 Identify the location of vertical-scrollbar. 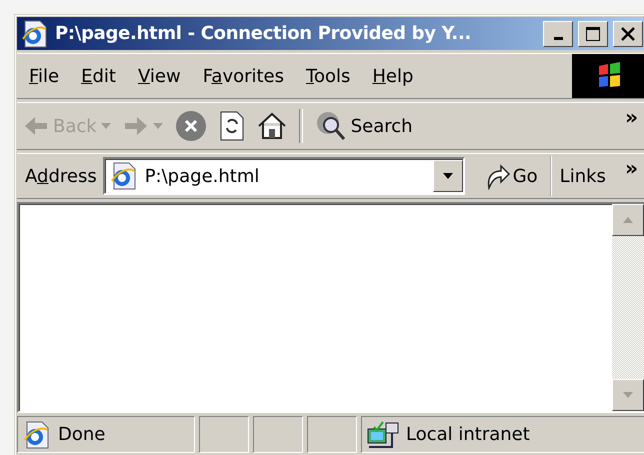
(628, 307).